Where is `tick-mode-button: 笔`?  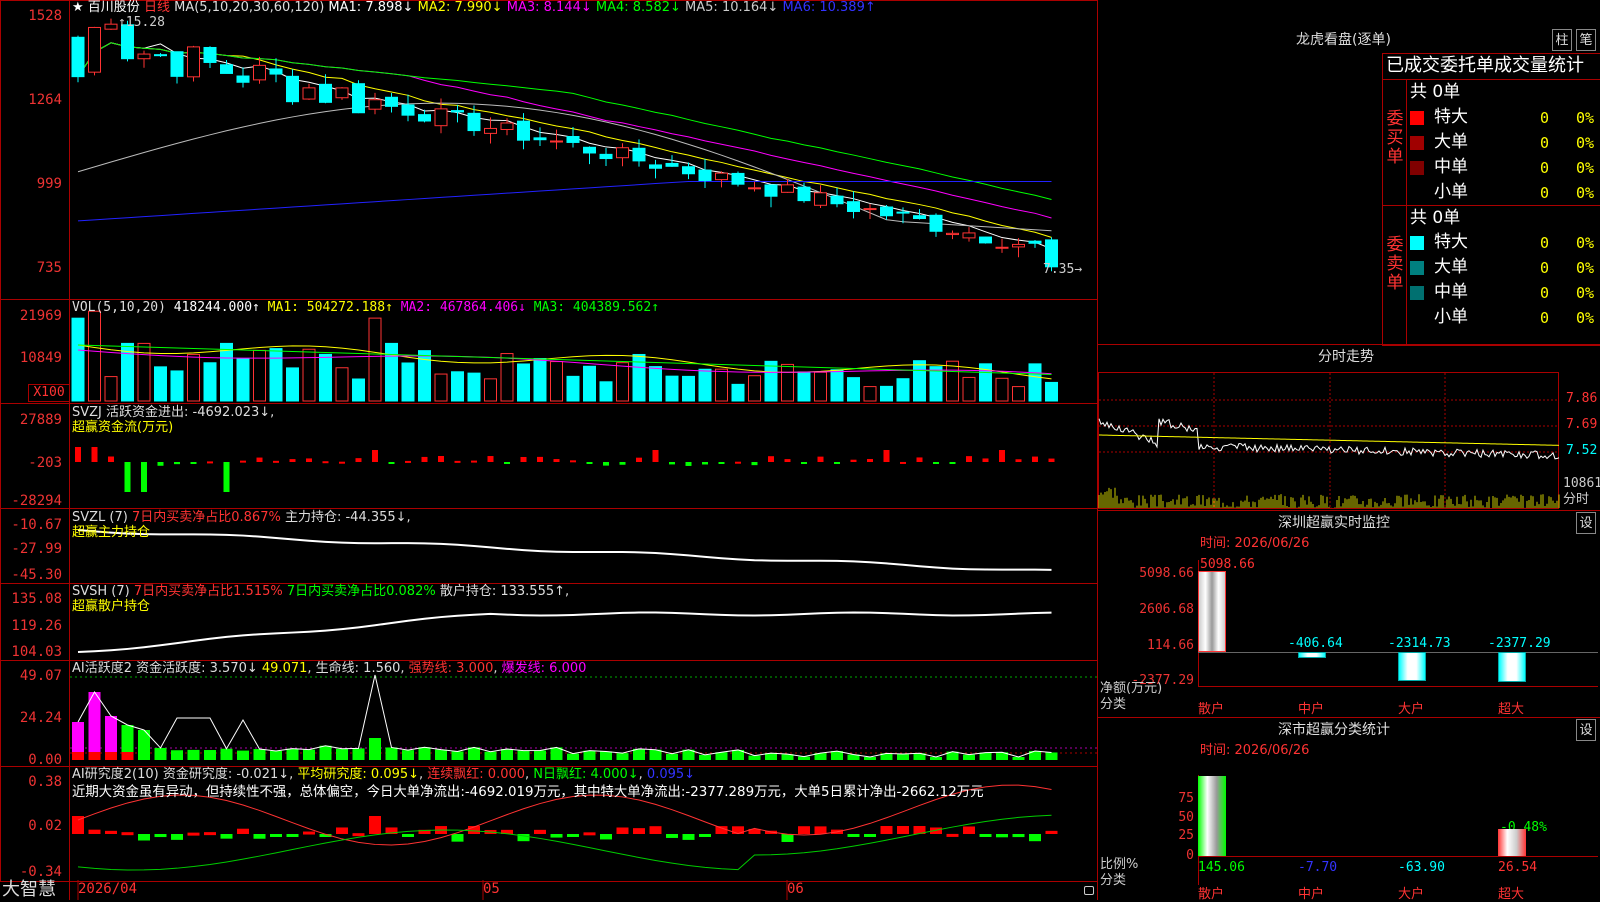
tick-mode-button: 笔 is located at coordinates (1586, 40).